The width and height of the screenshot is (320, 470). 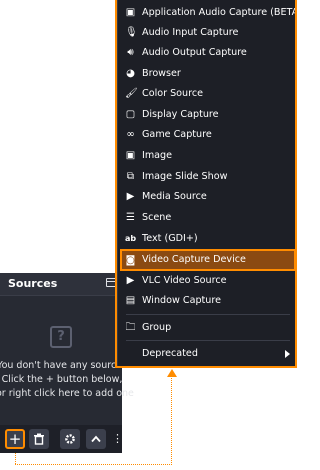 I want to click on speaker-icon: 🔊︎, so click(x=130, y=52).